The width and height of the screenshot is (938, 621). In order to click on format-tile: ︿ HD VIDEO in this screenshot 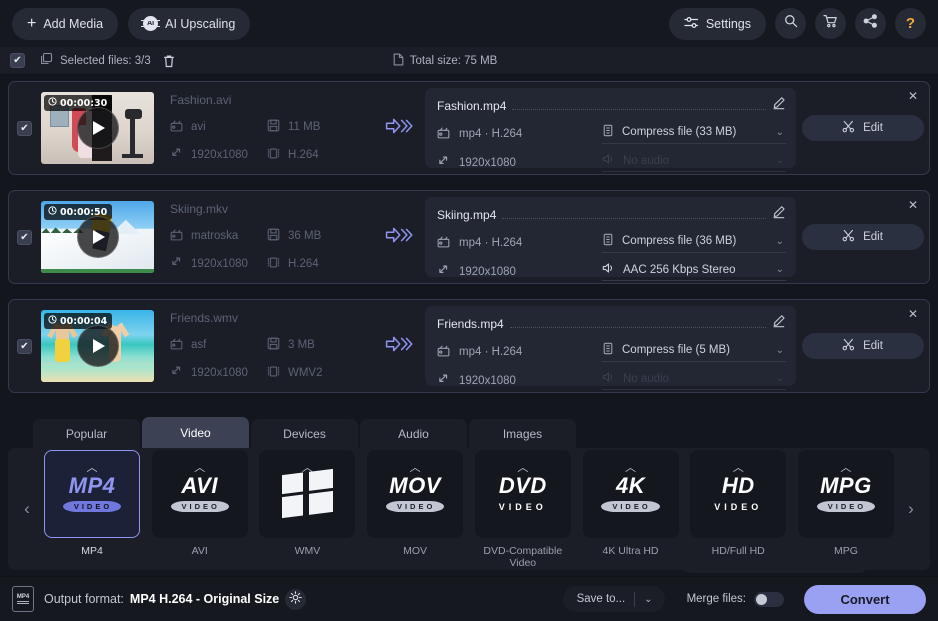, I will do `click(738, 493)`.